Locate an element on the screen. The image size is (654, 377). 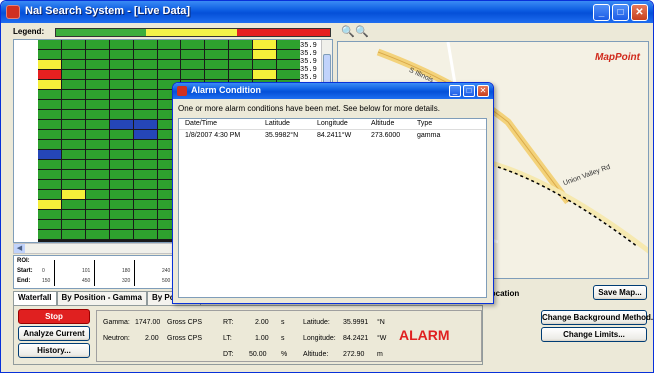
lt-unit: s is located at coordinates (283, 338).